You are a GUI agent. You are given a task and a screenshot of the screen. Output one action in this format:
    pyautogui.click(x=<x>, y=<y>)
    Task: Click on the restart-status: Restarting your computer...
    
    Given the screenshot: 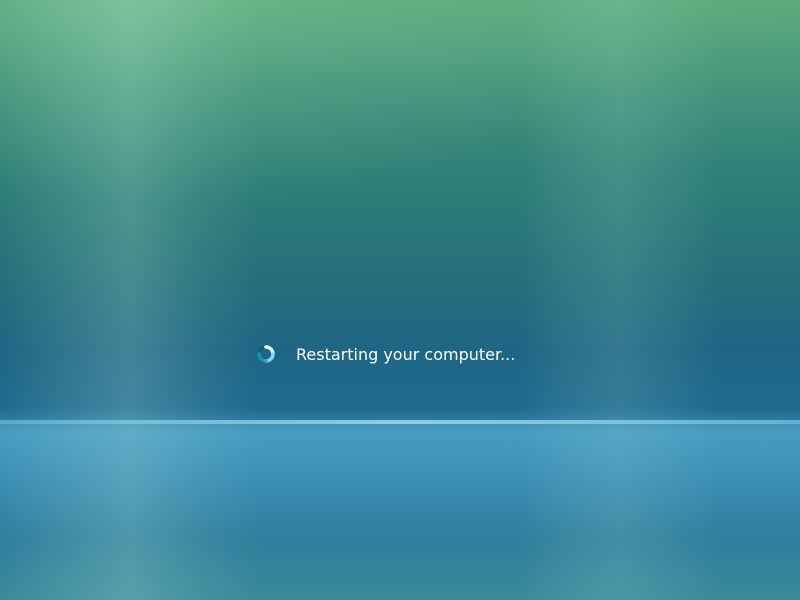 What is the action you would take?
    pyautogui.click(x=385, y=354)
    